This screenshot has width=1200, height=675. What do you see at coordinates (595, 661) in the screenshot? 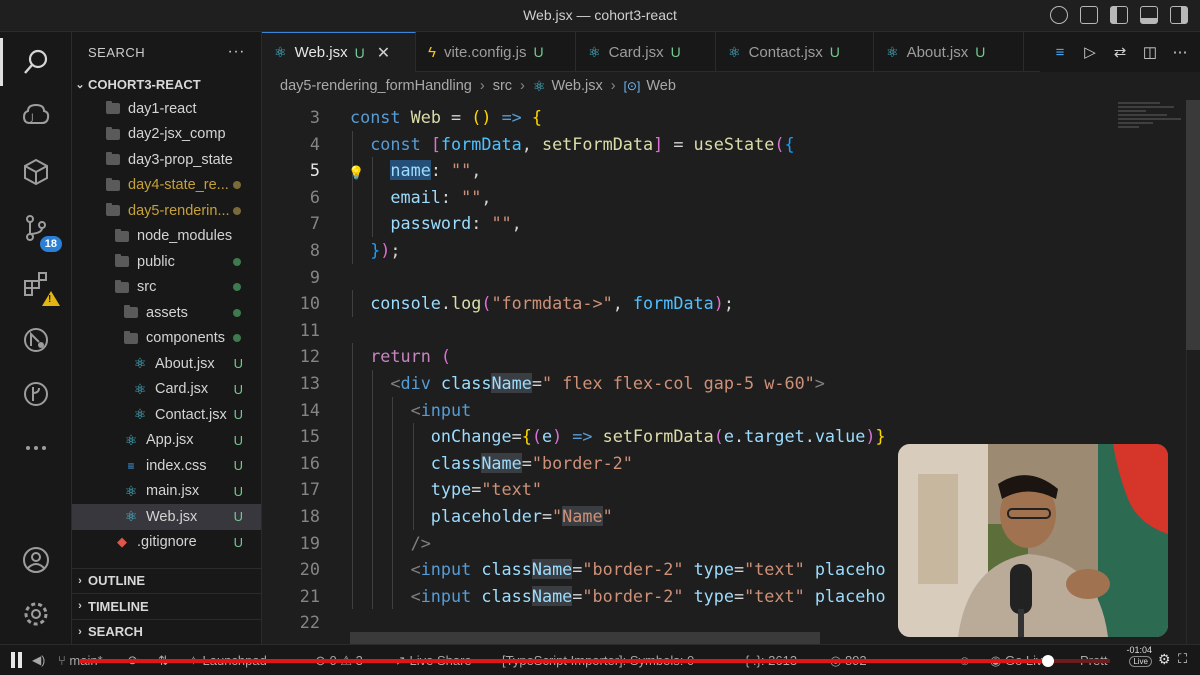
I see `video-progress-bar` at bounding box center [595, 661].